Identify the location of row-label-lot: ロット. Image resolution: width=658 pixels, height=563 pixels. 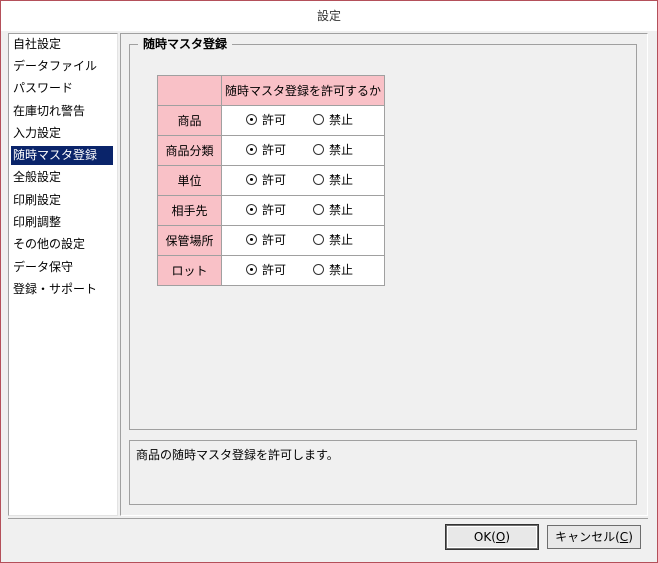
(189, 270).